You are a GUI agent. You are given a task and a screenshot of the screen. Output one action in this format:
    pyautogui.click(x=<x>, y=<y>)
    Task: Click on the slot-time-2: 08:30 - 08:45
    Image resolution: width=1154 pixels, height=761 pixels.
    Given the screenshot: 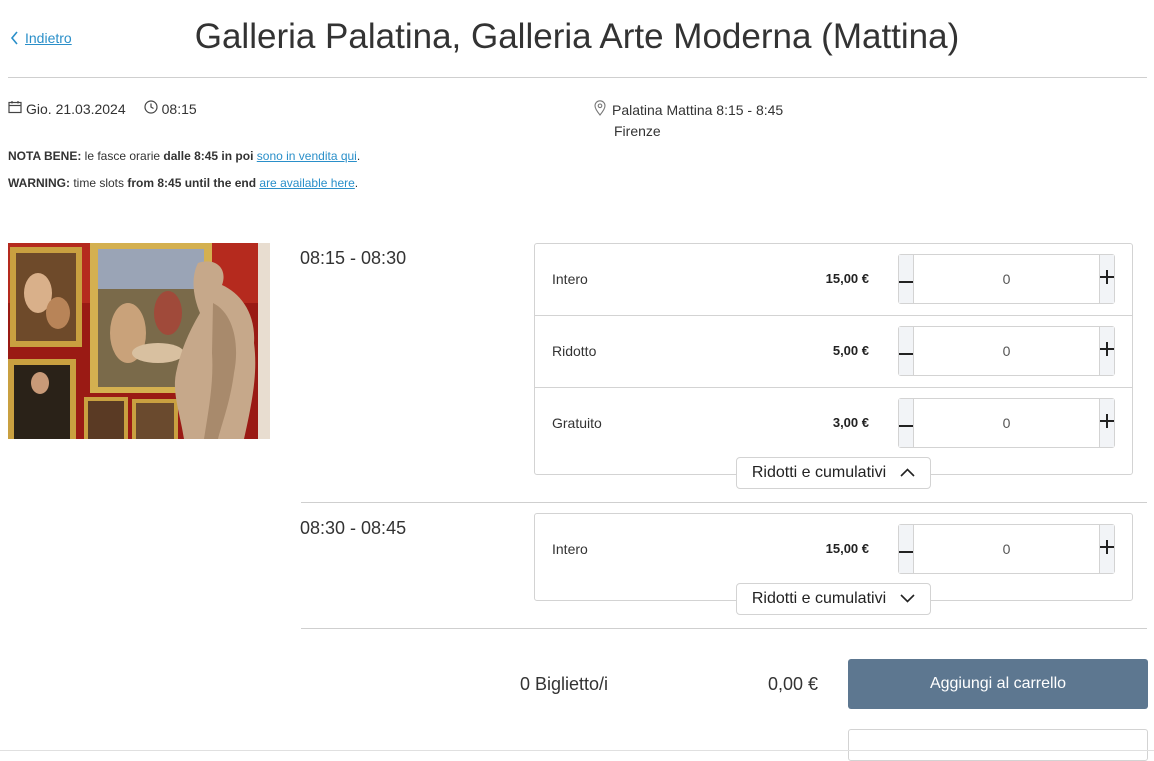 What is the action you would take?
    pyautogui.click(x=353, y=528)
    